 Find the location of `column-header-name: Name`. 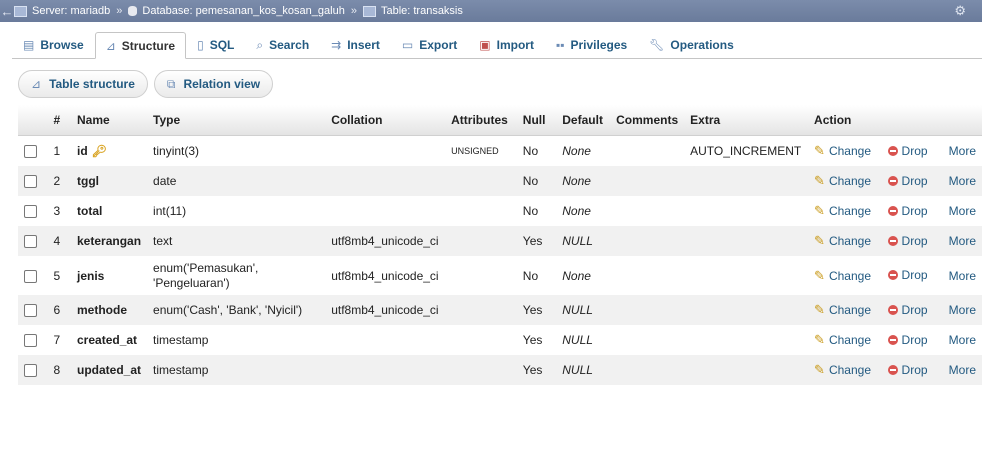

column-header-name: Name is located at coordinates (109, 120).